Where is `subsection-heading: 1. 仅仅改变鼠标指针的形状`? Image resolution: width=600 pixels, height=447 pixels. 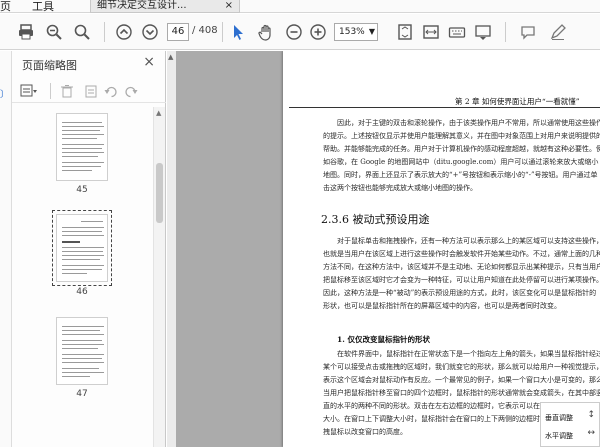
subsection-heading: 1. 仅仅改变鼠标指针的形状 is located at coordinates (383, 339).